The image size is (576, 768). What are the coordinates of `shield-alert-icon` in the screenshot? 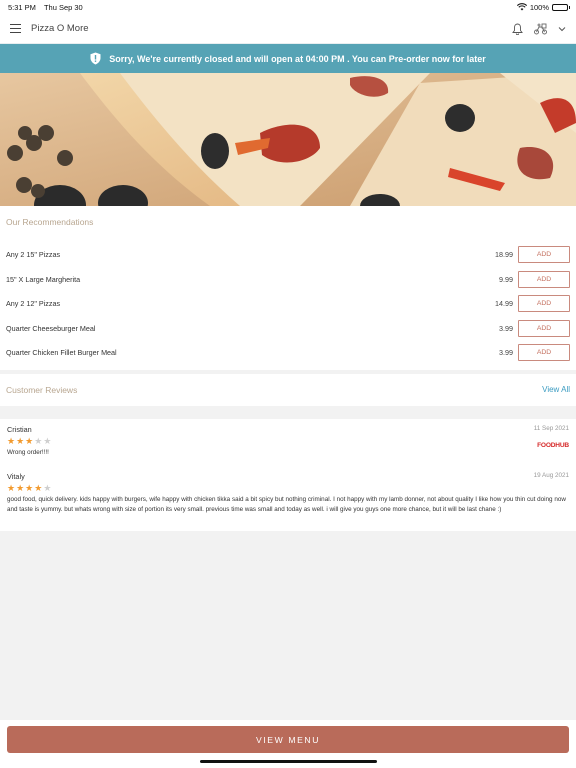 It's located at (95, 58).